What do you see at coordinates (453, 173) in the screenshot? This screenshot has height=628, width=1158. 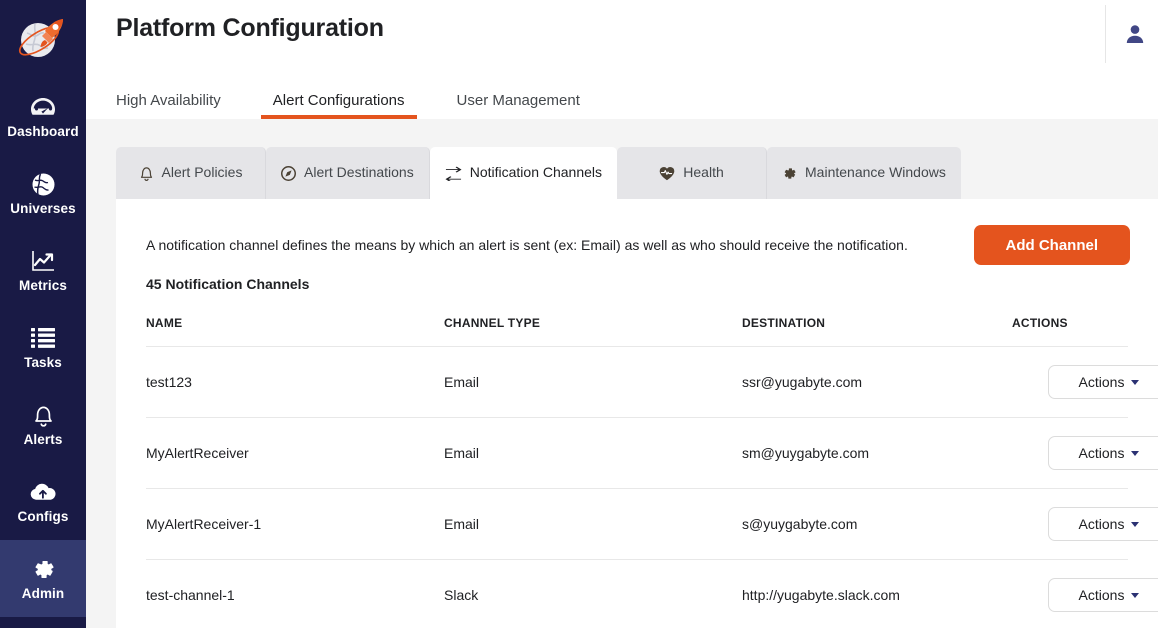 I see `exchange-arrows-icon` at bounding box center [453, 173].